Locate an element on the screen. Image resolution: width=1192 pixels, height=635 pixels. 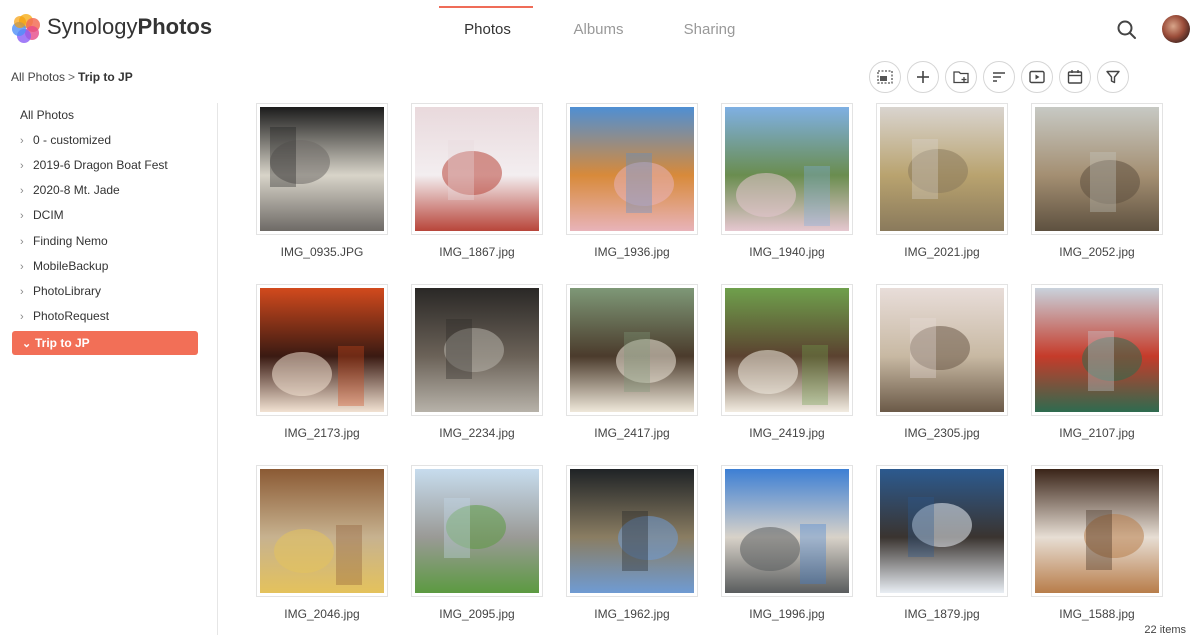
photo-tile: IMG_2234.jpg is located at coordinates (477, 363).